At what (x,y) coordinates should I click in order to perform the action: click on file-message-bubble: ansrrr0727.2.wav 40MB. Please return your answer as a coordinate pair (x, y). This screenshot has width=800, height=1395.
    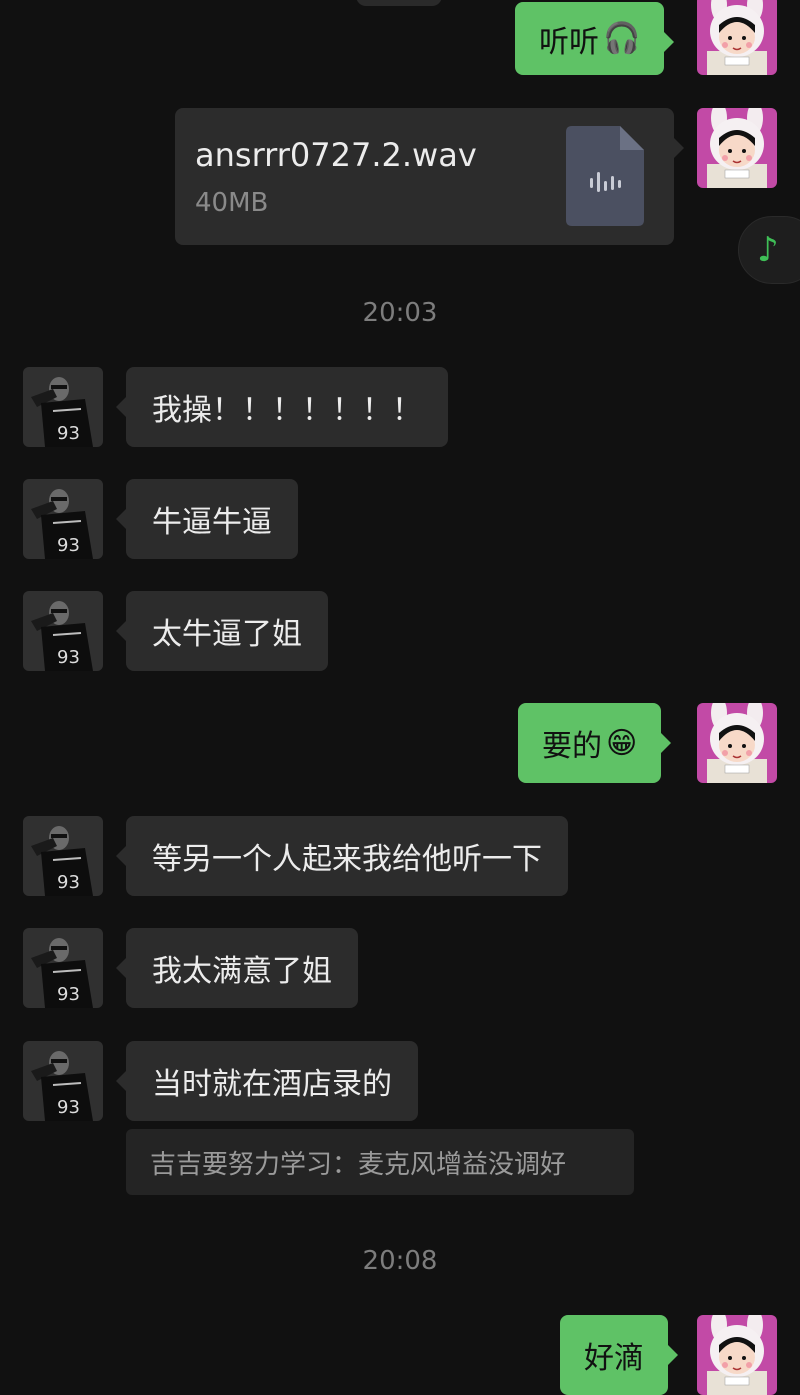
    Looking at the image, I should click on (429, 176).